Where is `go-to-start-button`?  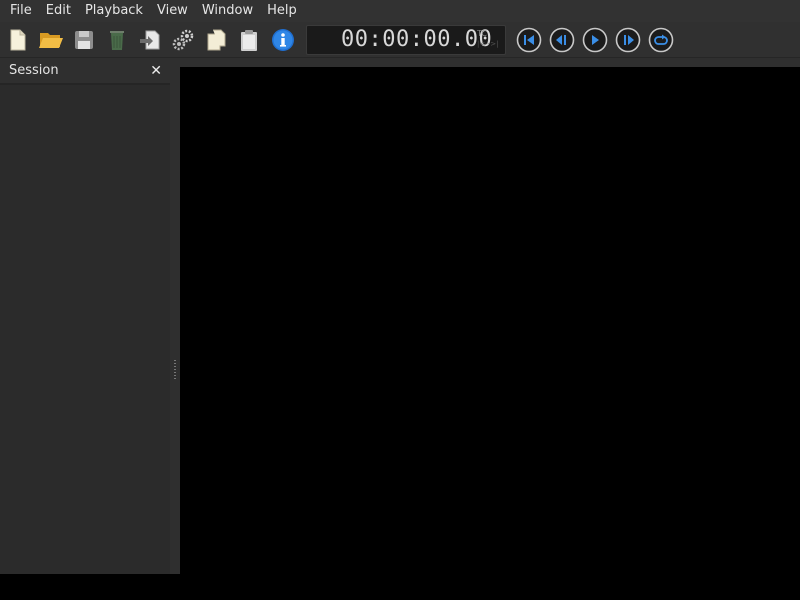
go-to-start-button is located at coordinates (529, 40).